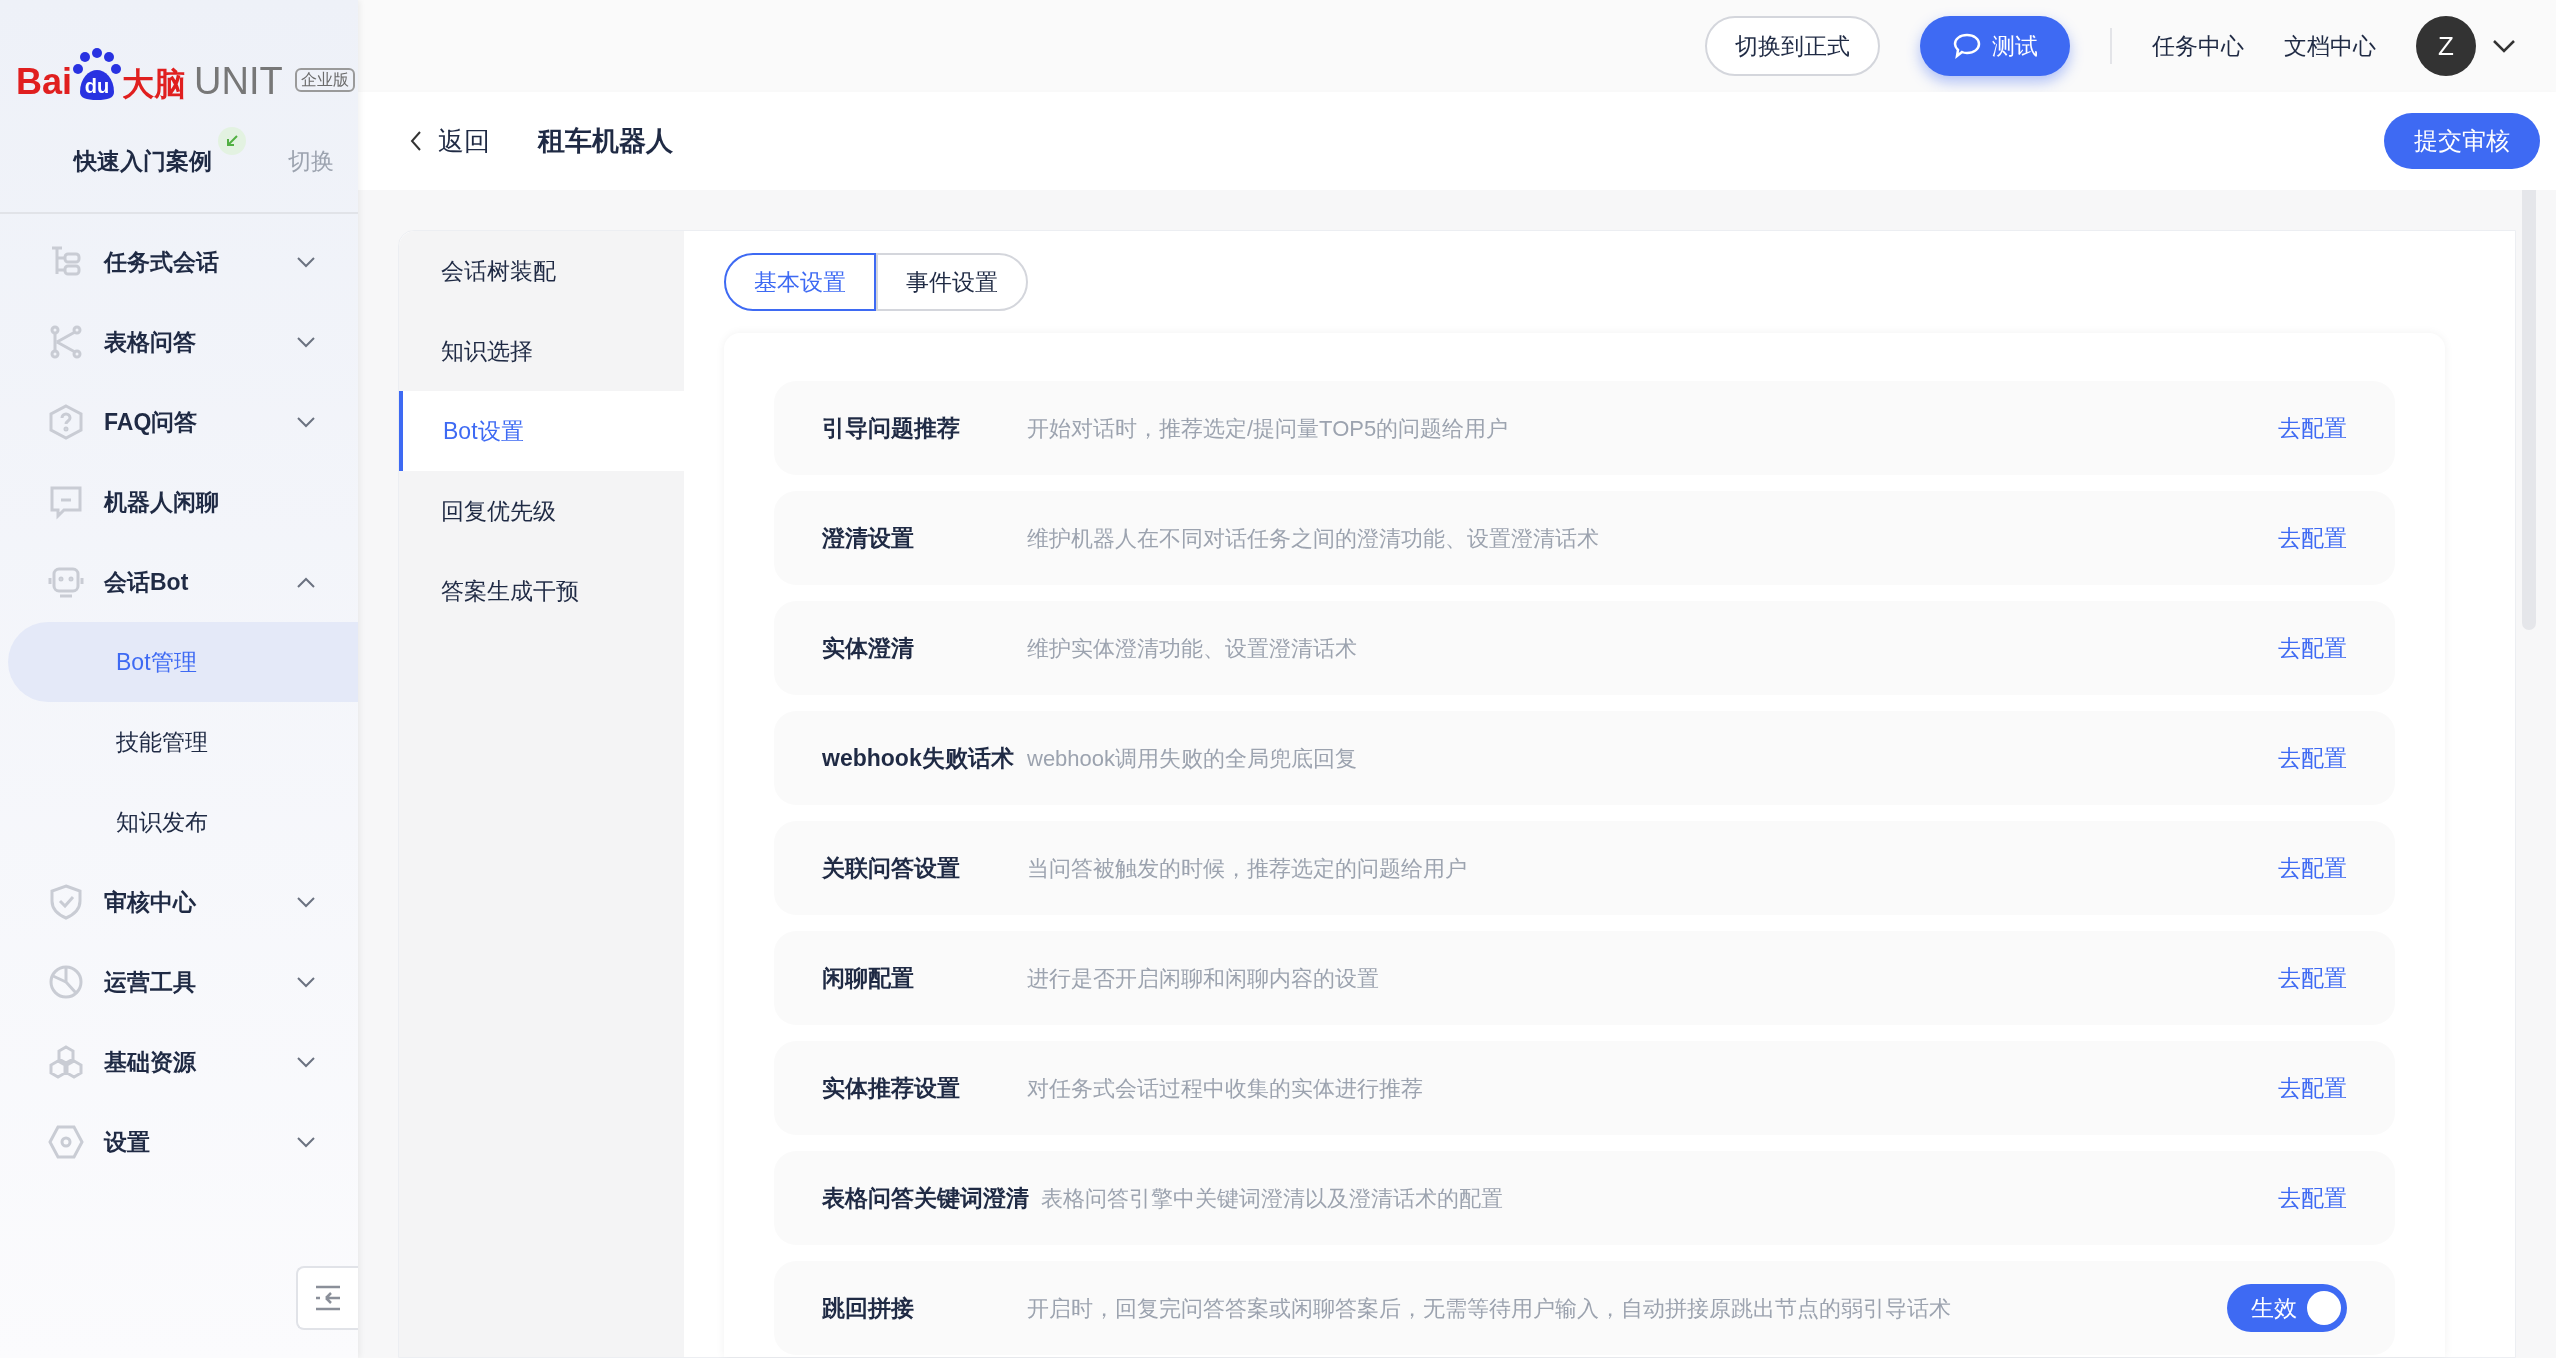 The image size is (2556, 1358). What do you see at coordinates (66, 1062) in the screenshot?
I see `hexagons-icon` at bounding box center [66, 1062].